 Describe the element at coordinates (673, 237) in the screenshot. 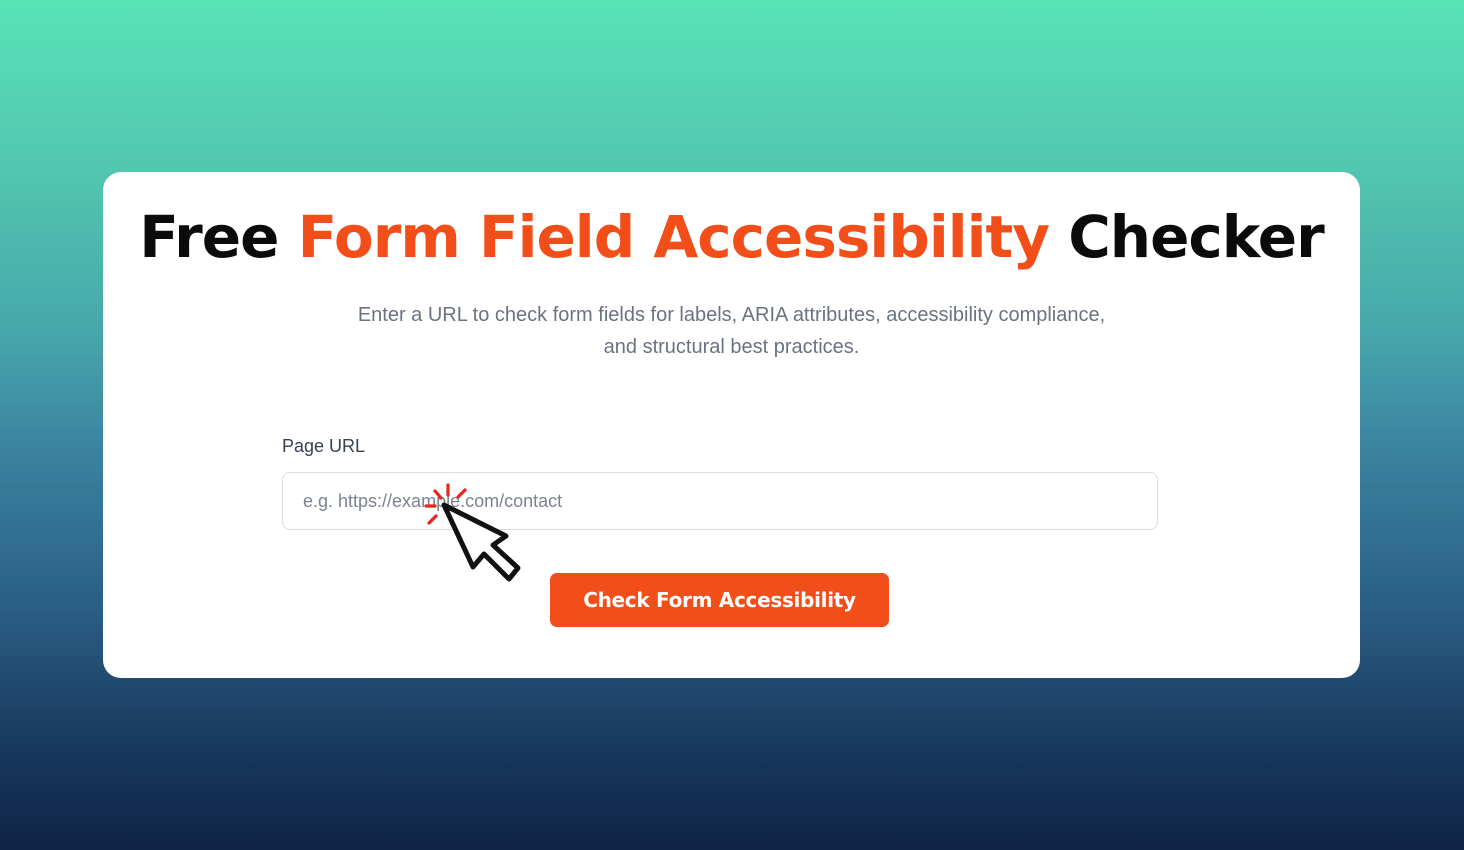

I see `title-accent: Form Field Accessibility` at that location.